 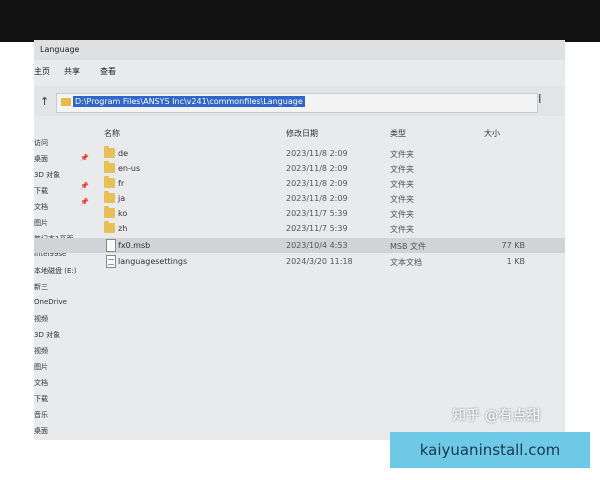 I want to click on site-badge-text: kaiyuaninstall.com, so click(x=490, y=450).